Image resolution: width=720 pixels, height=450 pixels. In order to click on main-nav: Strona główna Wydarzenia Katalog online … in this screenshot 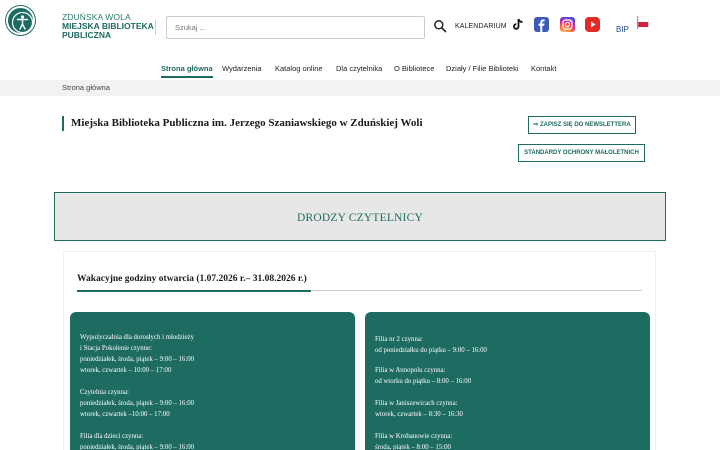, I will do `click(360, 68)`.